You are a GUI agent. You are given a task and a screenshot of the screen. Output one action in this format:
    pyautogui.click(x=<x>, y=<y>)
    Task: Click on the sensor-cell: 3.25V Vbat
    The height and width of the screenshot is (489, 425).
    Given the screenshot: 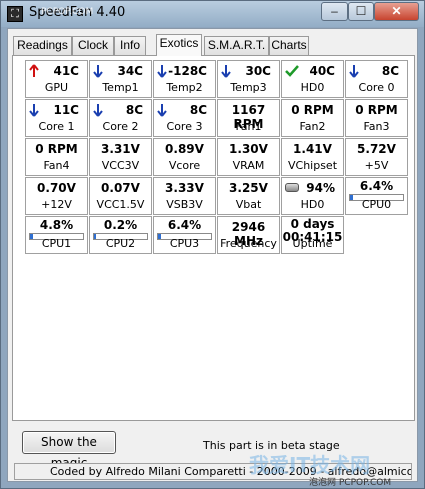 What is the action you would take?
    pyautogui.click(x=248, y=196)
    